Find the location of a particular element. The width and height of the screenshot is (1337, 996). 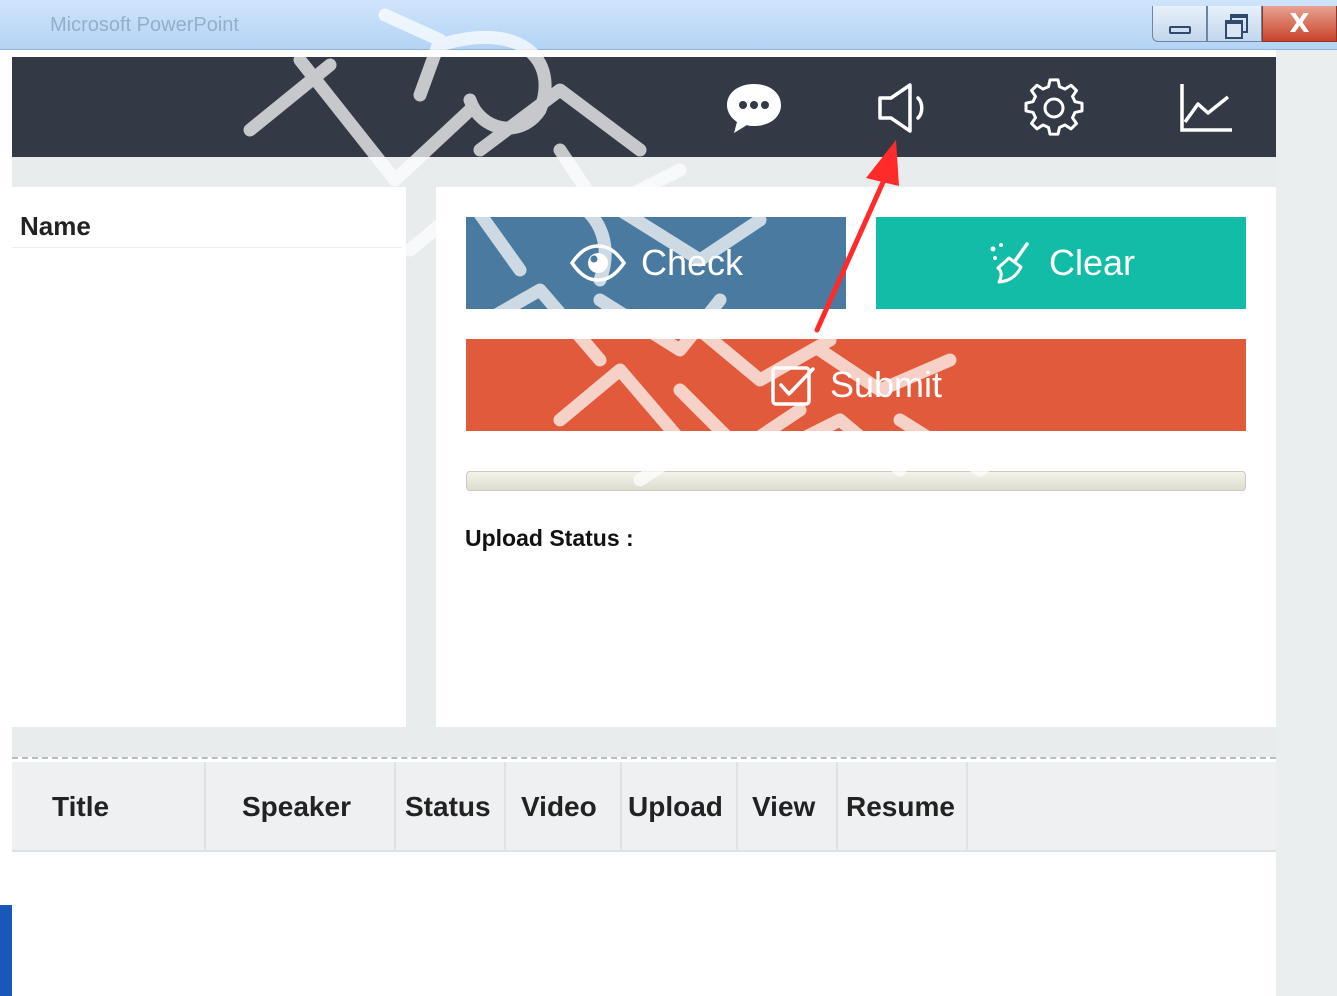

restore-icon is located at coordinates (1236, 26).